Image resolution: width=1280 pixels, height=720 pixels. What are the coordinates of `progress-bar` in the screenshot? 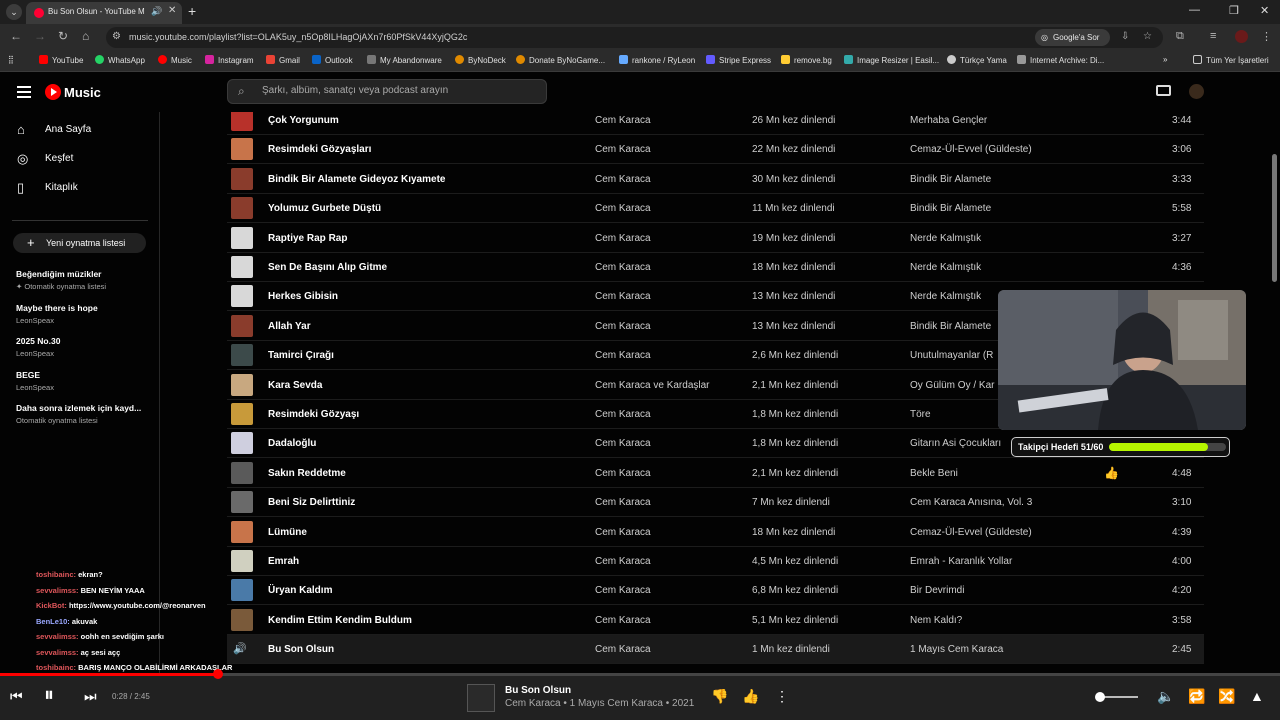 It's located at (640, 674).